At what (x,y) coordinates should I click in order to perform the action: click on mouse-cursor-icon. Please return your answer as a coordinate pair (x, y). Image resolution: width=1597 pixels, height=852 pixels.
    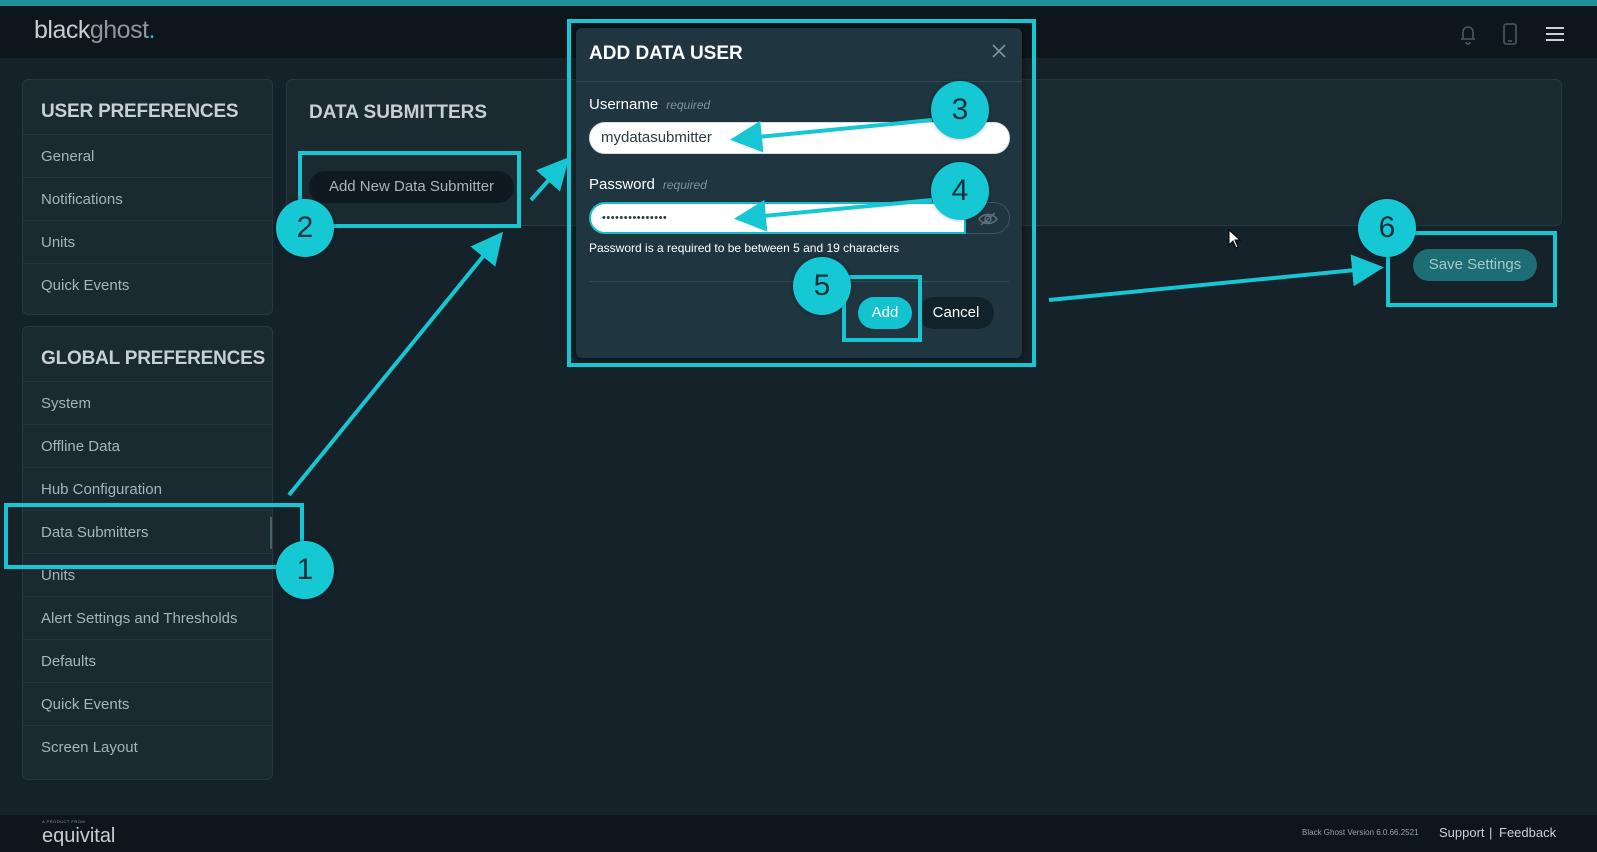
    Looking at the image, I should click on (1235, 239).